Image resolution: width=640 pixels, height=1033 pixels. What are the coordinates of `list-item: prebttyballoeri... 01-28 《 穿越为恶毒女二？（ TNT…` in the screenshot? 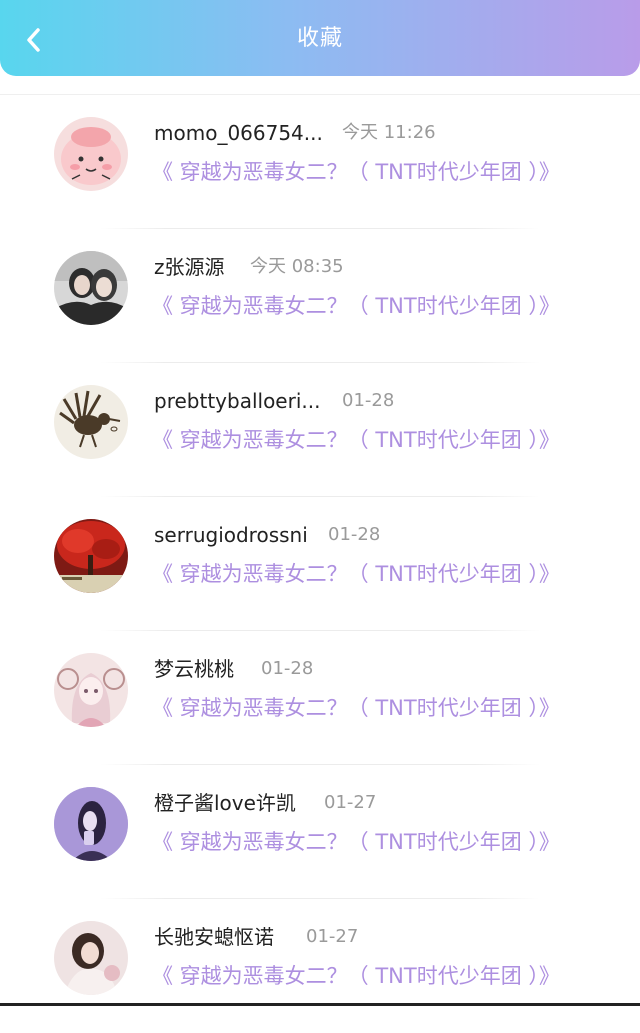 It's located at (320, 430).